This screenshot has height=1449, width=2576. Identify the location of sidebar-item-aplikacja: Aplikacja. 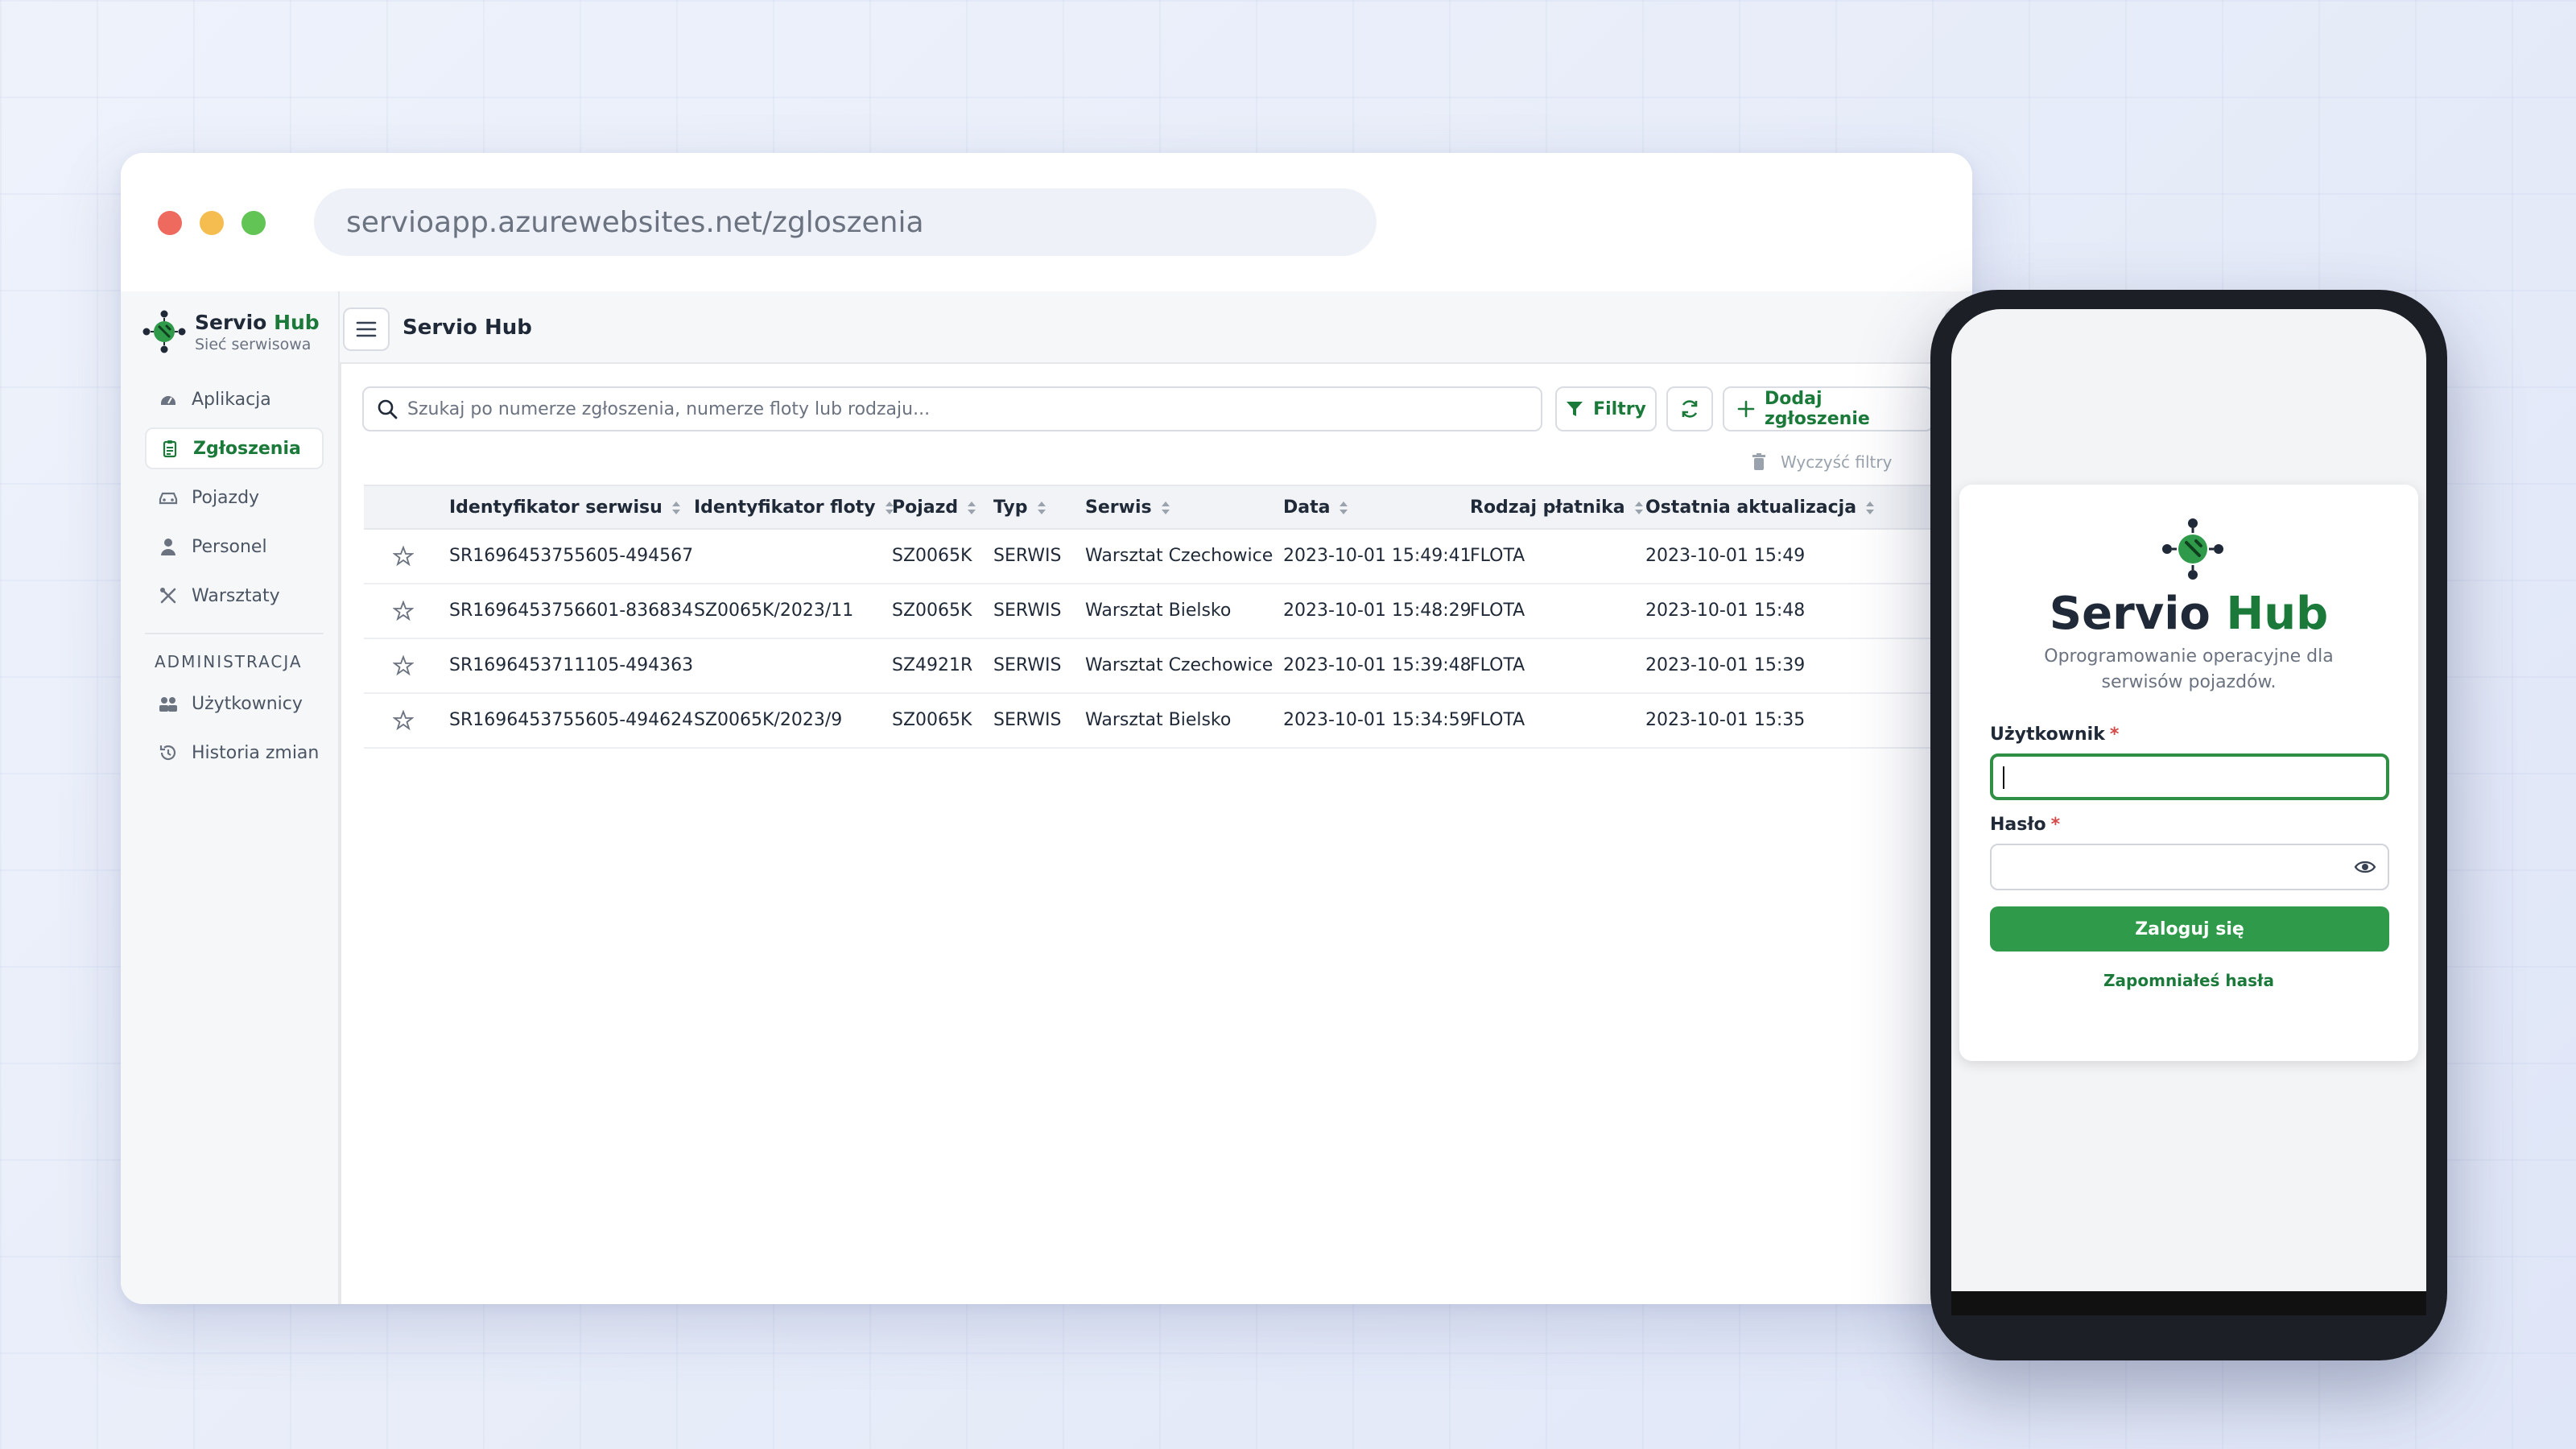
(234, 399).